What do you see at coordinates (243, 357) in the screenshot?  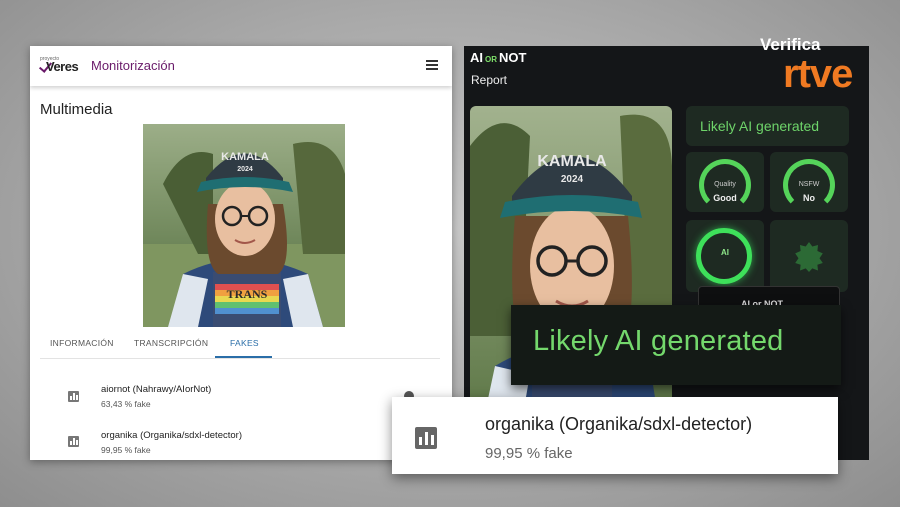 I see `active-tab-indicator` at bounding box center [243, 357].